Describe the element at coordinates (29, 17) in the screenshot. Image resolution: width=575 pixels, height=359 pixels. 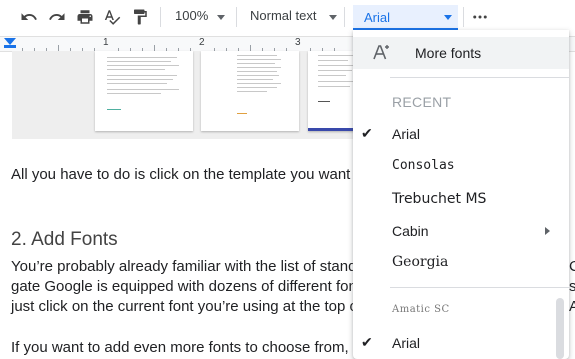
I see `undo-icon` at that location.